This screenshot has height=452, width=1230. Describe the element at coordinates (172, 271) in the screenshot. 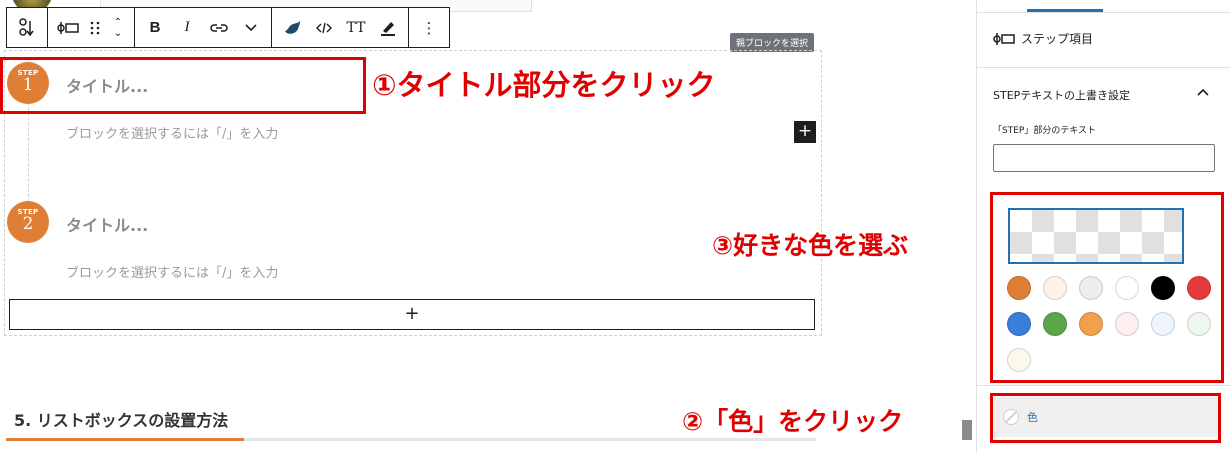

I see `step-2-content-placeholder: ブロックを選択するには「/」を入力` at that location.